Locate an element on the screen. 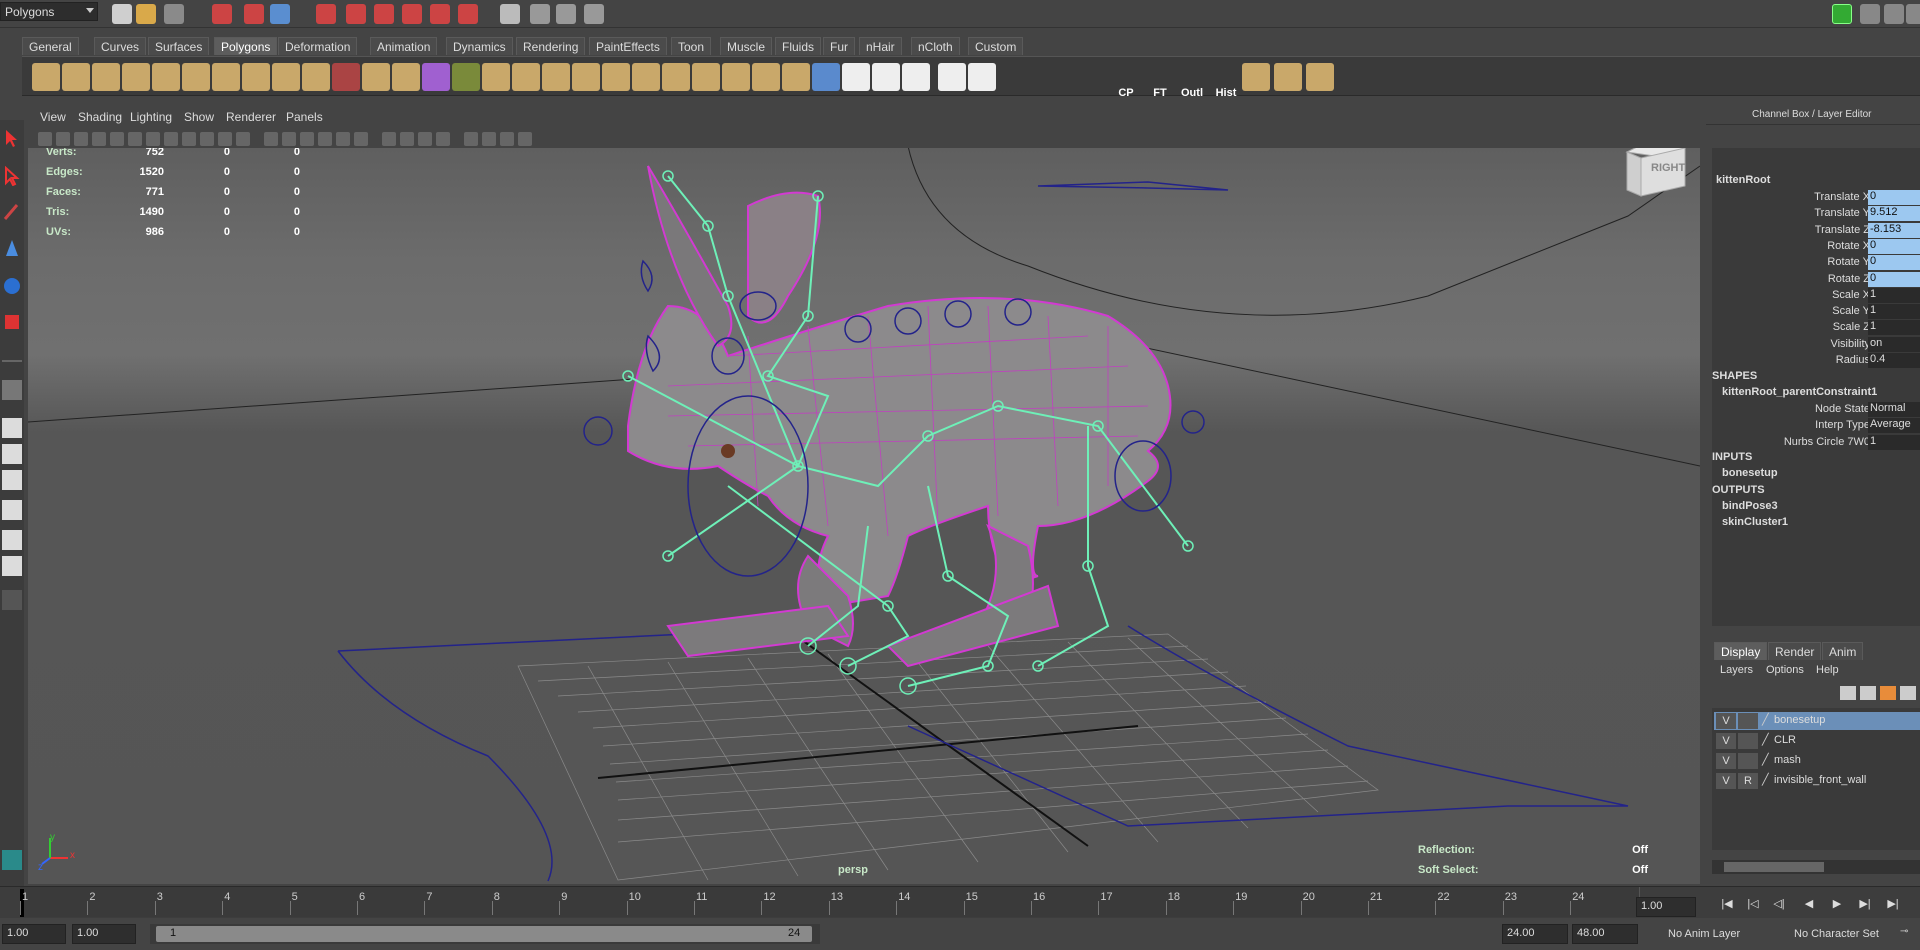 The image size is (1920, 950). object-name: kittenRoot is located at coordinates (1743, 180).